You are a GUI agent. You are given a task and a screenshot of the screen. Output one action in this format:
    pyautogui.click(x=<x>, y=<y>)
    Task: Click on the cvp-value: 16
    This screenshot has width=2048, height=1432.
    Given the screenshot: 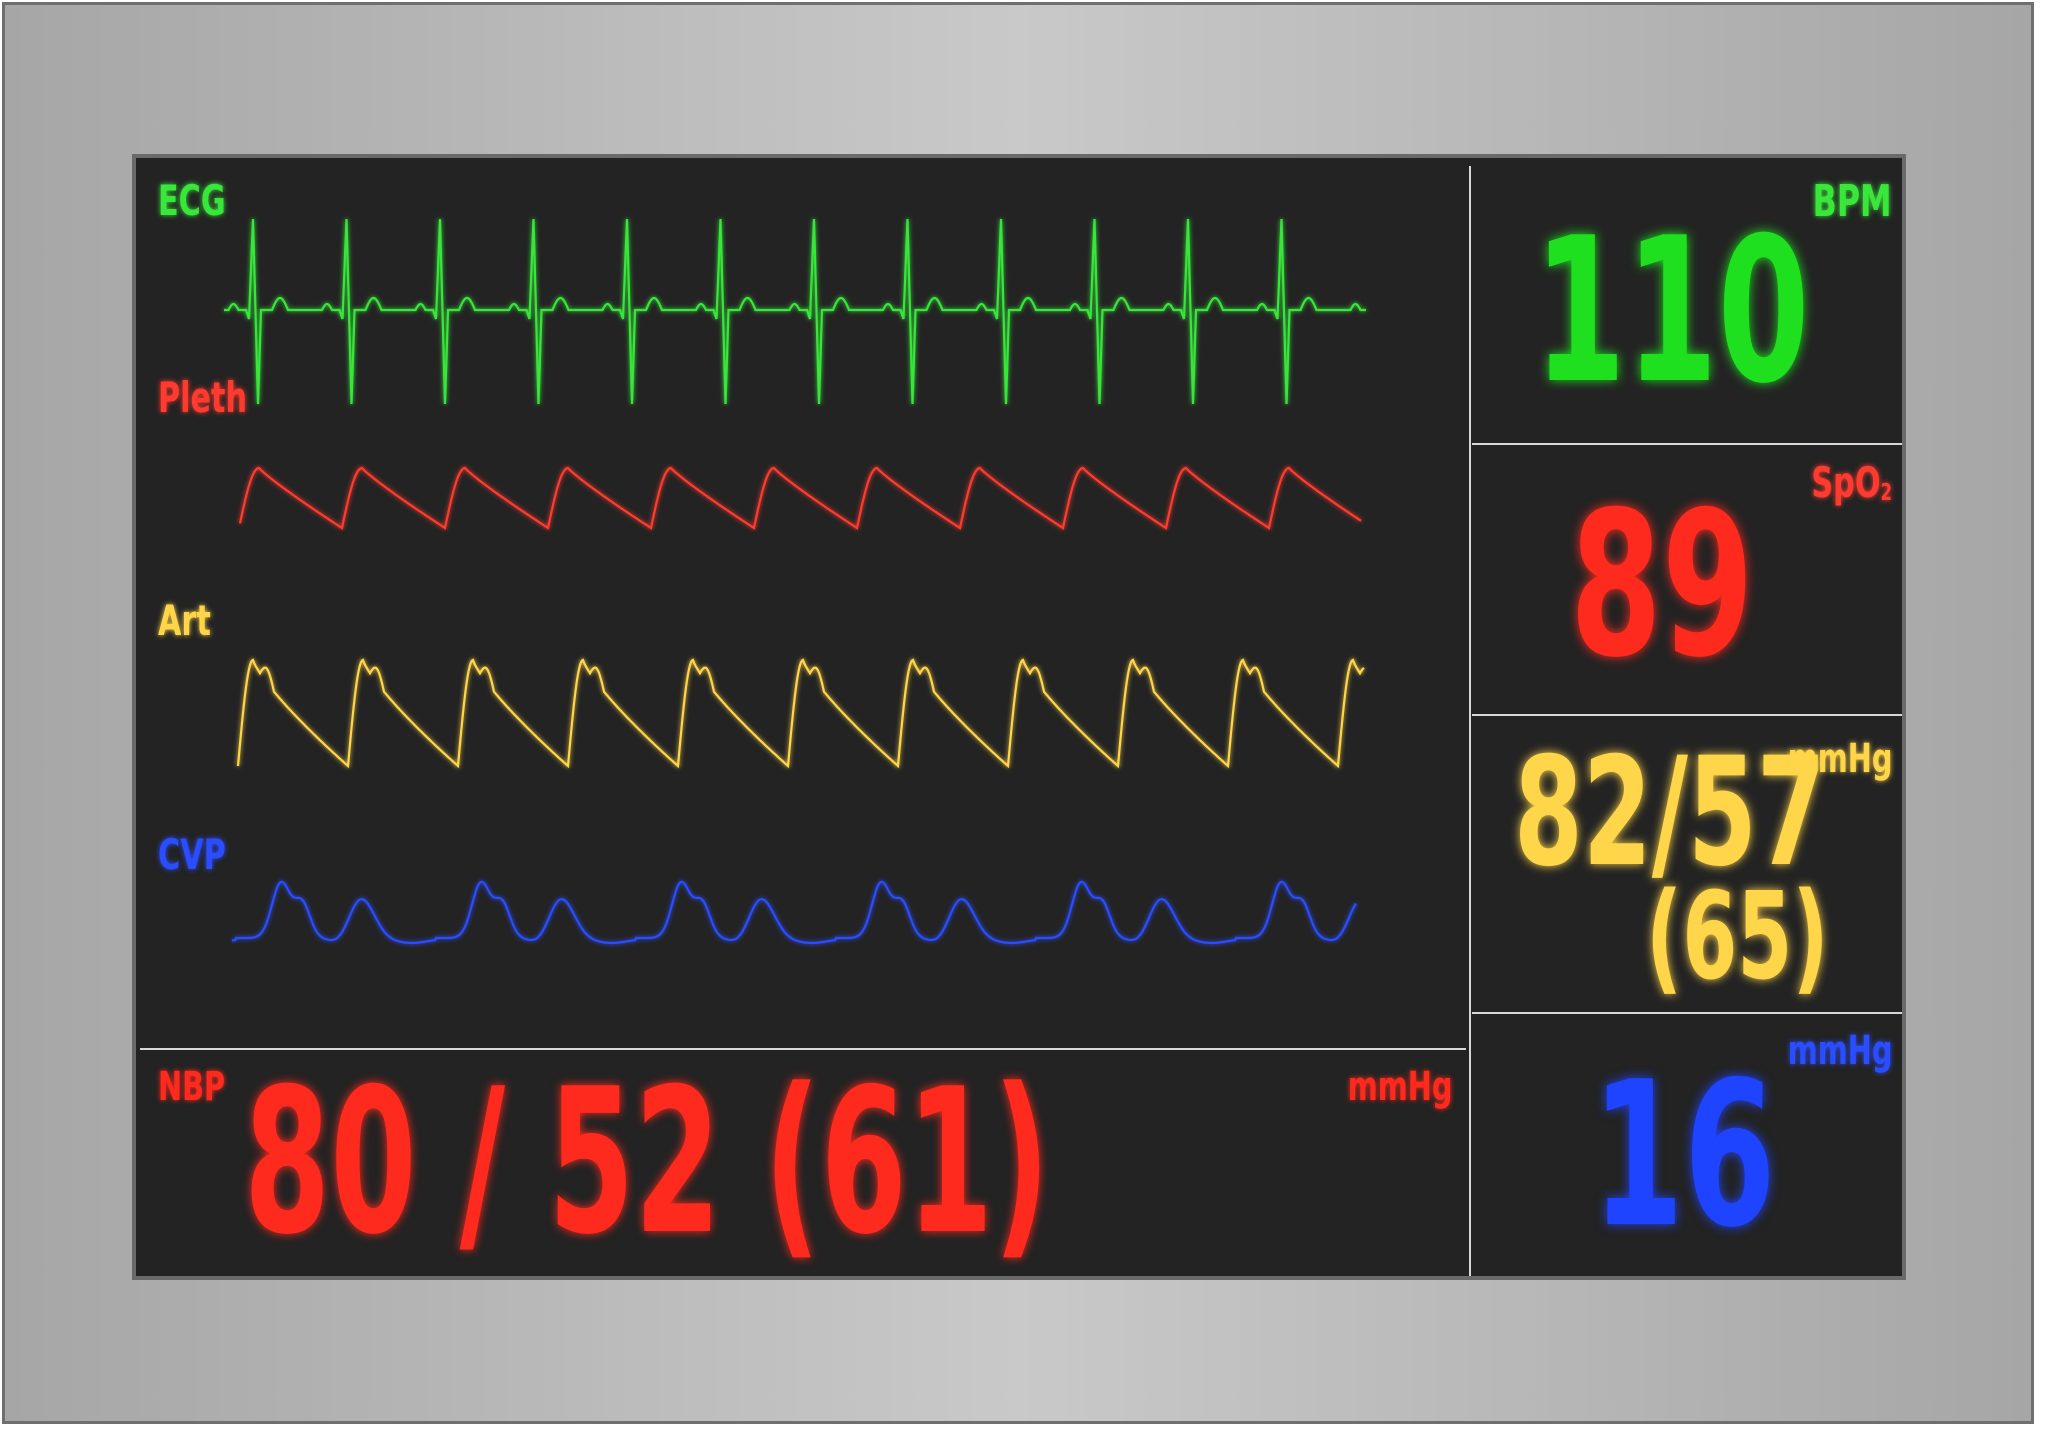 What is the action you would take?
    pyautogui.click(x=1684, y=1155)
    